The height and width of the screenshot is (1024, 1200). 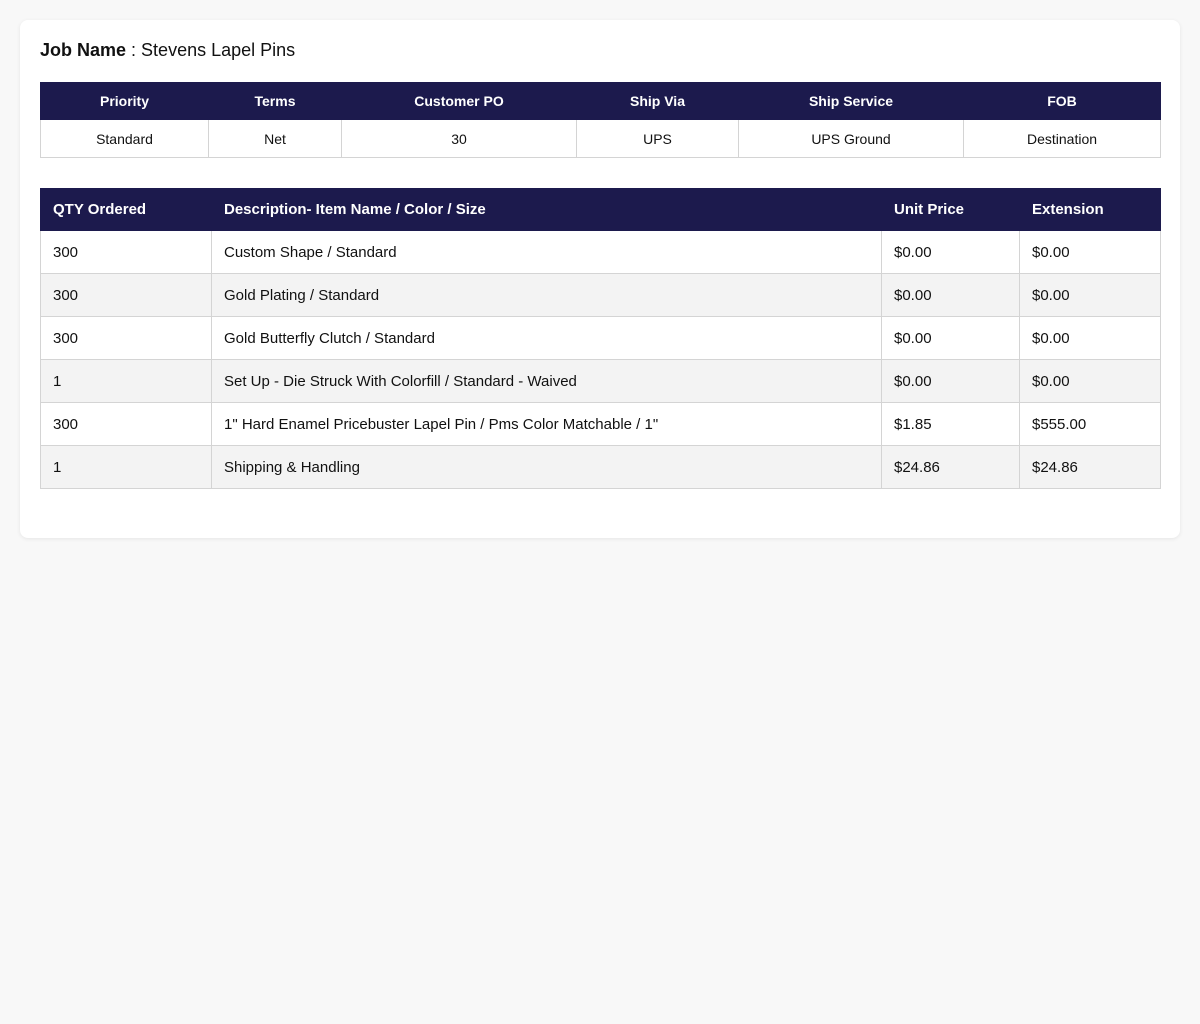 I want to click on ship-service-value: UPS Ground, so click(x=851, y=138).